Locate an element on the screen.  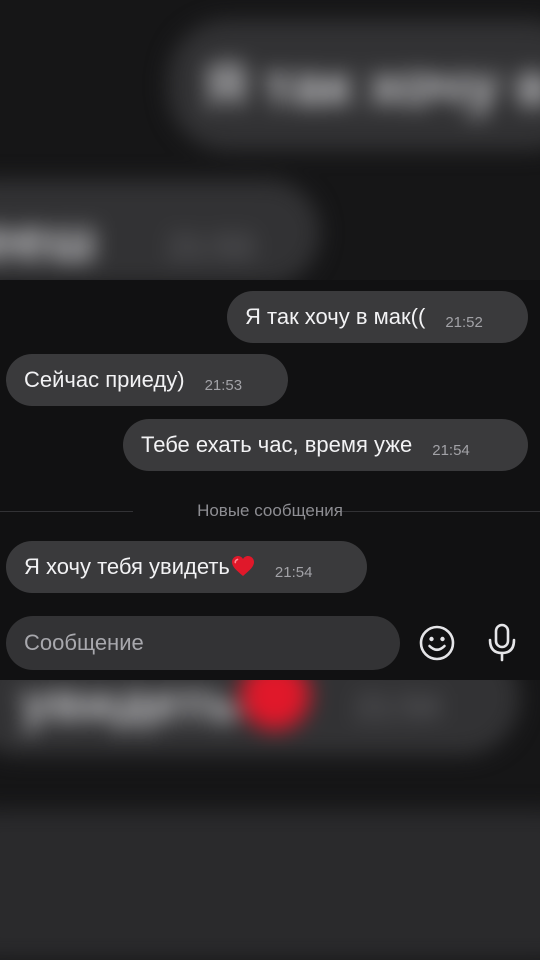
blurred-partial-text: ееш is located at coordinates (48, 239).